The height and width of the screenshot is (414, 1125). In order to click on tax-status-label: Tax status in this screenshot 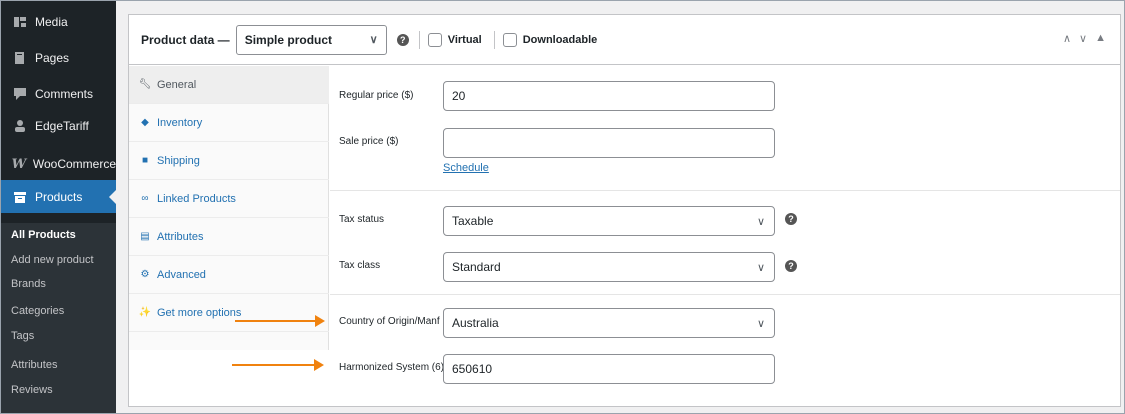, I will do `click(362, 219)`.